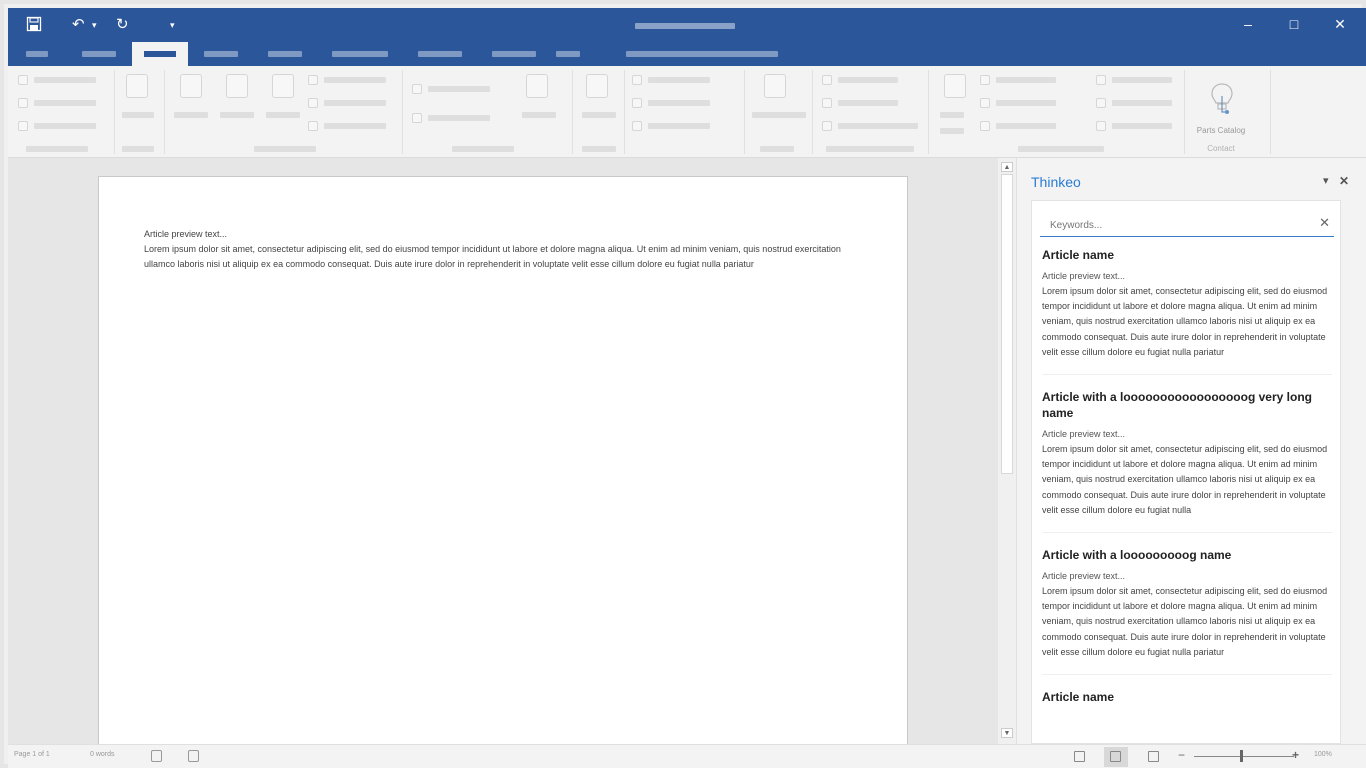 Image resolution: width=1366 pixels, height=768 pixels. What do you see at coordinates (568, 54) in the screenshot?
I see `tab-view` at bounding box center [568, 54].